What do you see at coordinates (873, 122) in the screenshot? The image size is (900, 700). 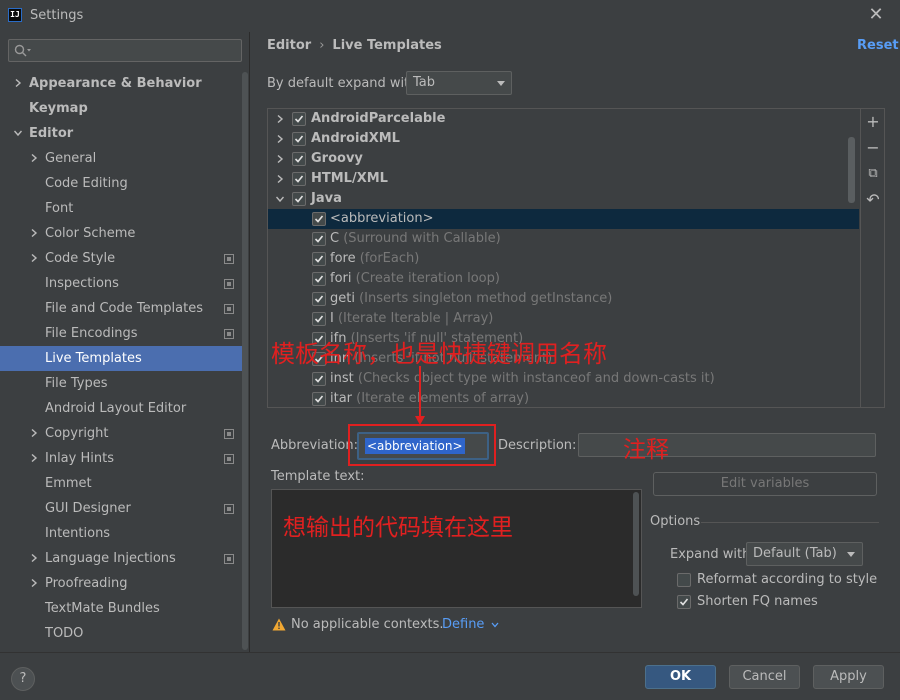 I see `add-template-button: +` at bounding box center [873, 122].